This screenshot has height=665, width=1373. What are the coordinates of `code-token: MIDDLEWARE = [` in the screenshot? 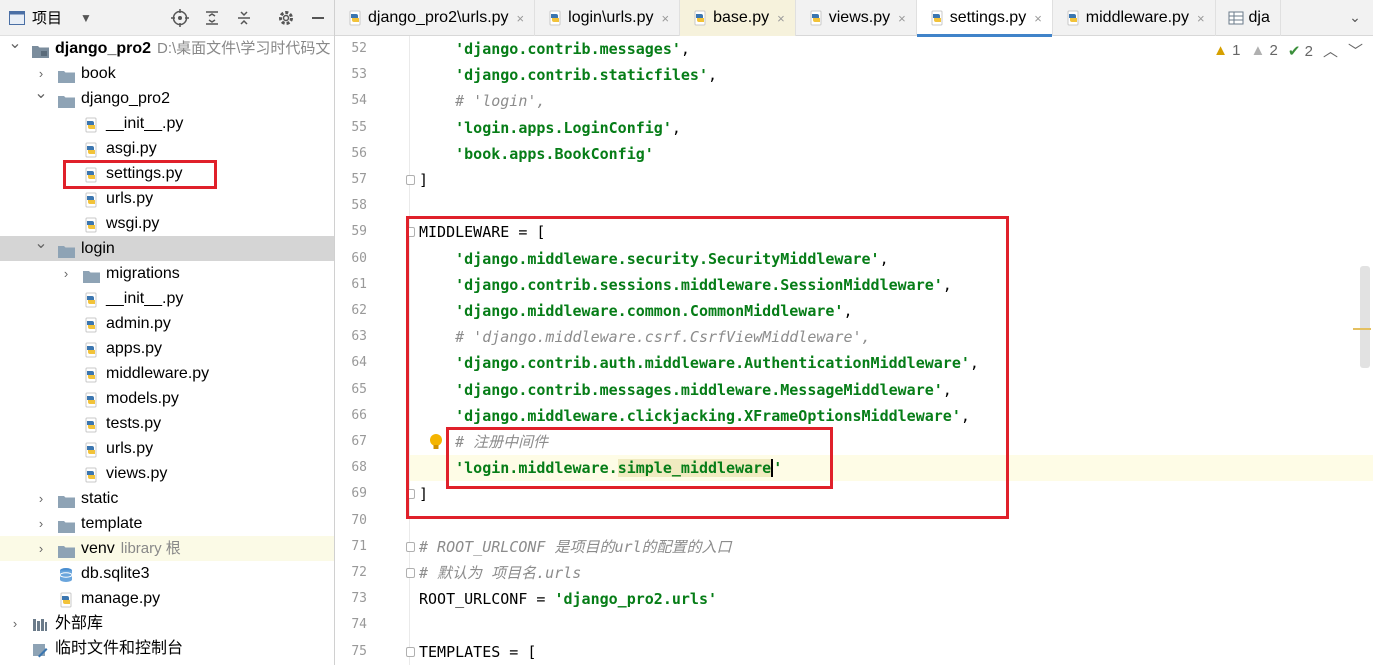 It's located at (482, 232).